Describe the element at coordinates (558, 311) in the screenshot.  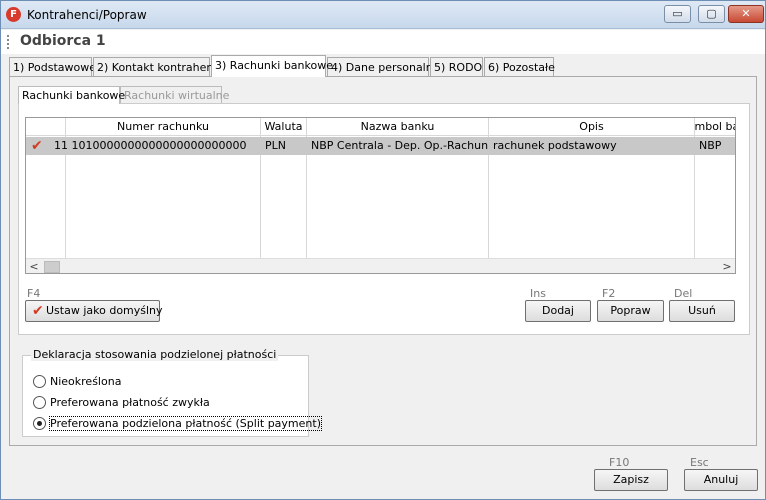
I see `add-button: Dodaj` at that location.